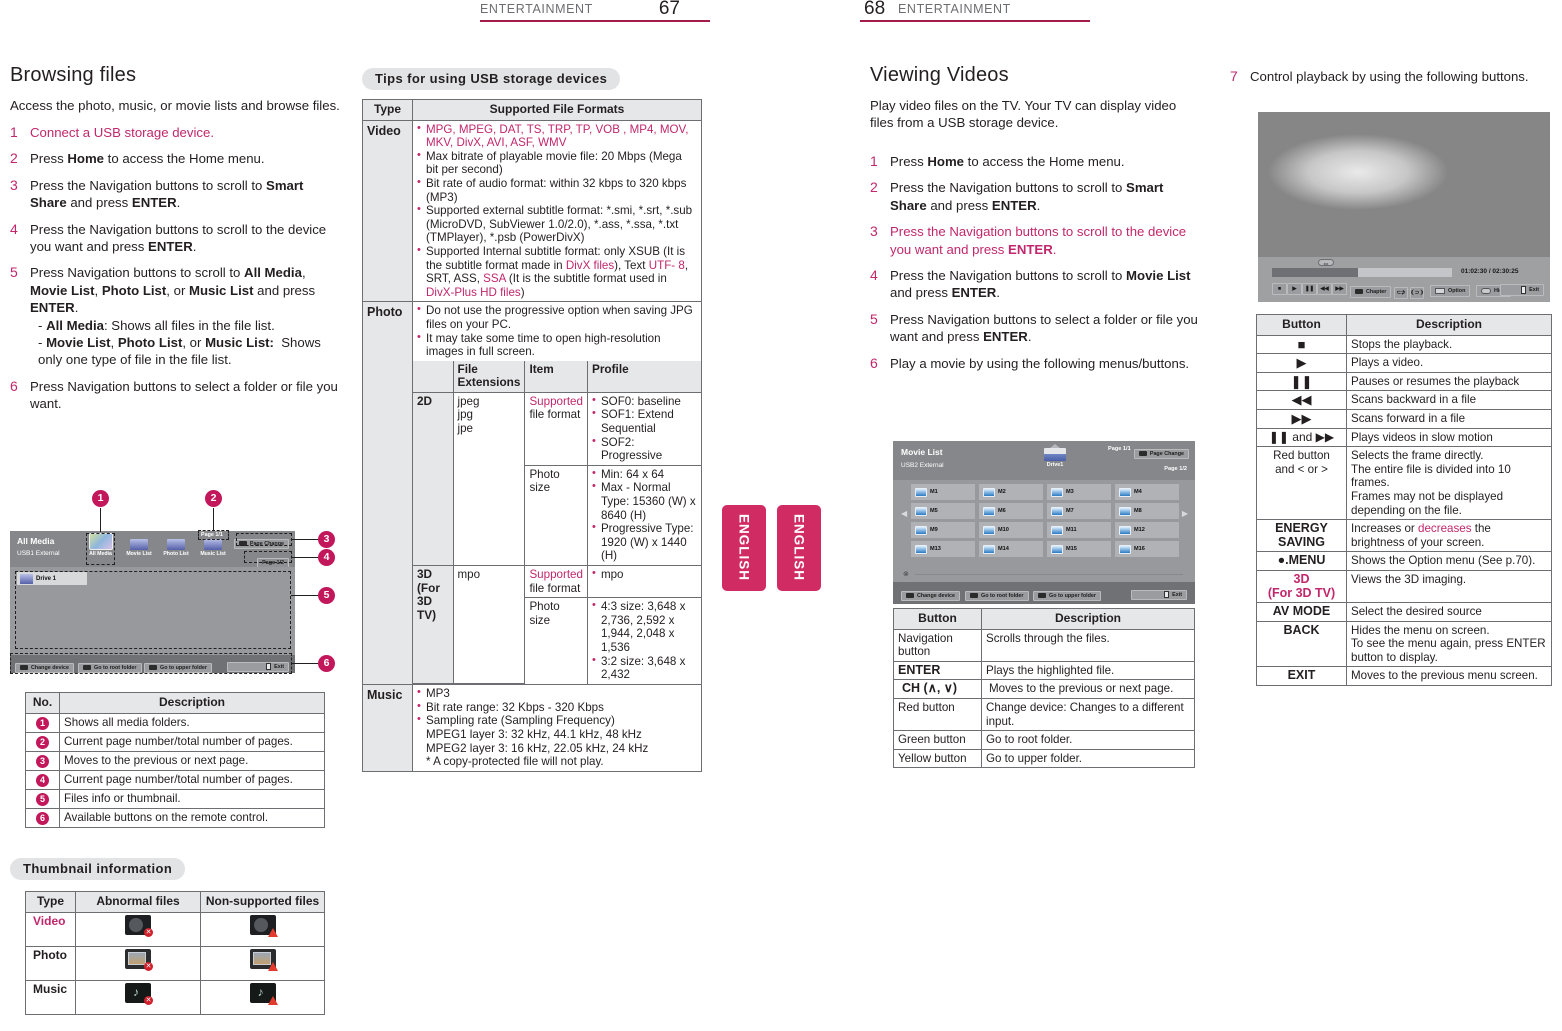  Describe the element at coordinates (799, 548) in the screenshot. I see `language-tab-label: ENGLISH` at that location.